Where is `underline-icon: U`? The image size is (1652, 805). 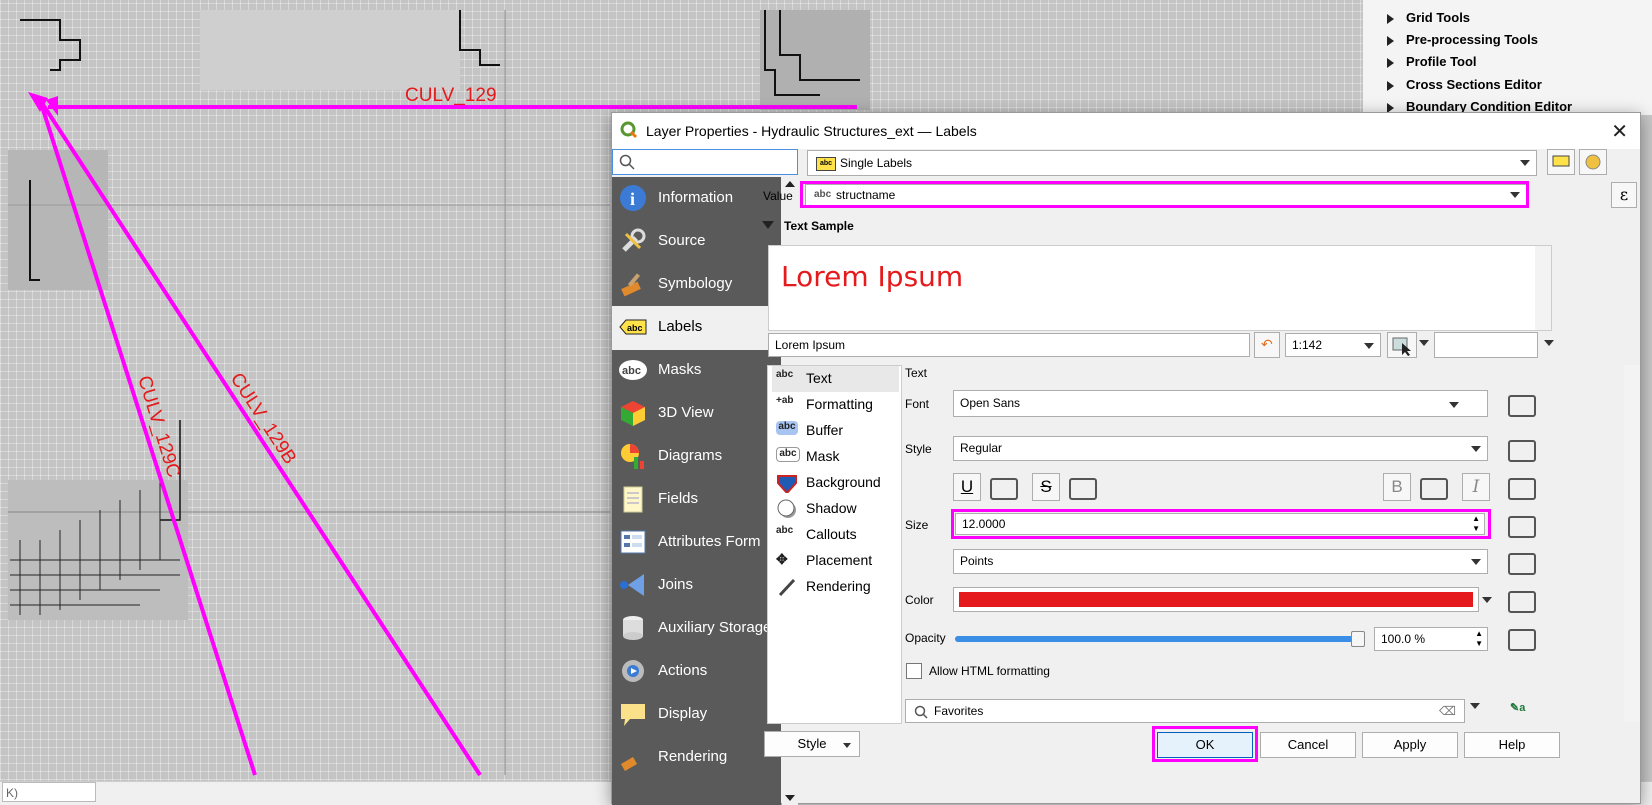 underline-icon: U is located at coordinates (967, 486).